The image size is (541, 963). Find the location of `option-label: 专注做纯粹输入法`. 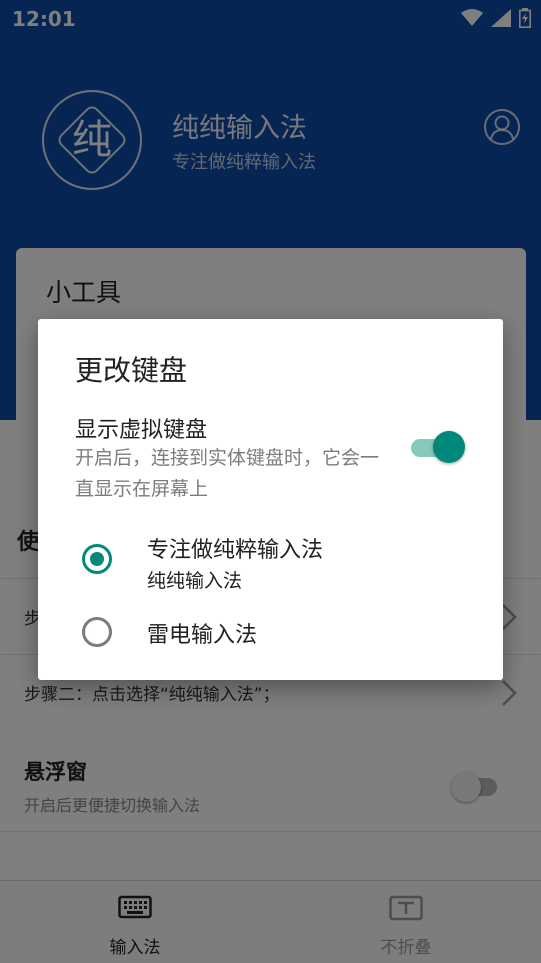

option-label: 专注做纯粹输入法 is located at coordinates (235, 550).